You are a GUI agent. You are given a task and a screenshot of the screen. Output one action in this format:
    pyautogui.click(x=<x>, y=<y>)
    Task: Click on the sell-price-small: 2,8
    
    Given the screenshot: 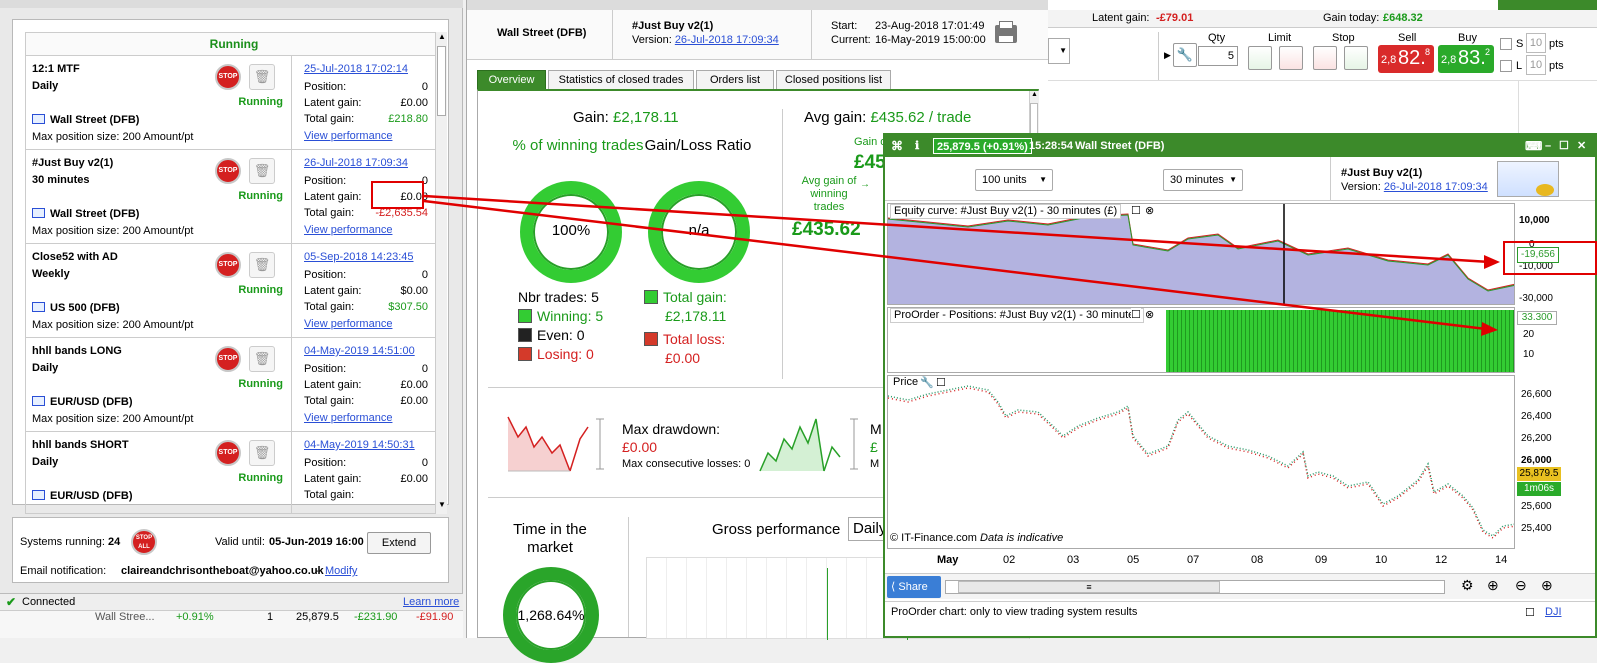 What is the action you would take?
    pyautogui.click(x=1389, y=60)
    